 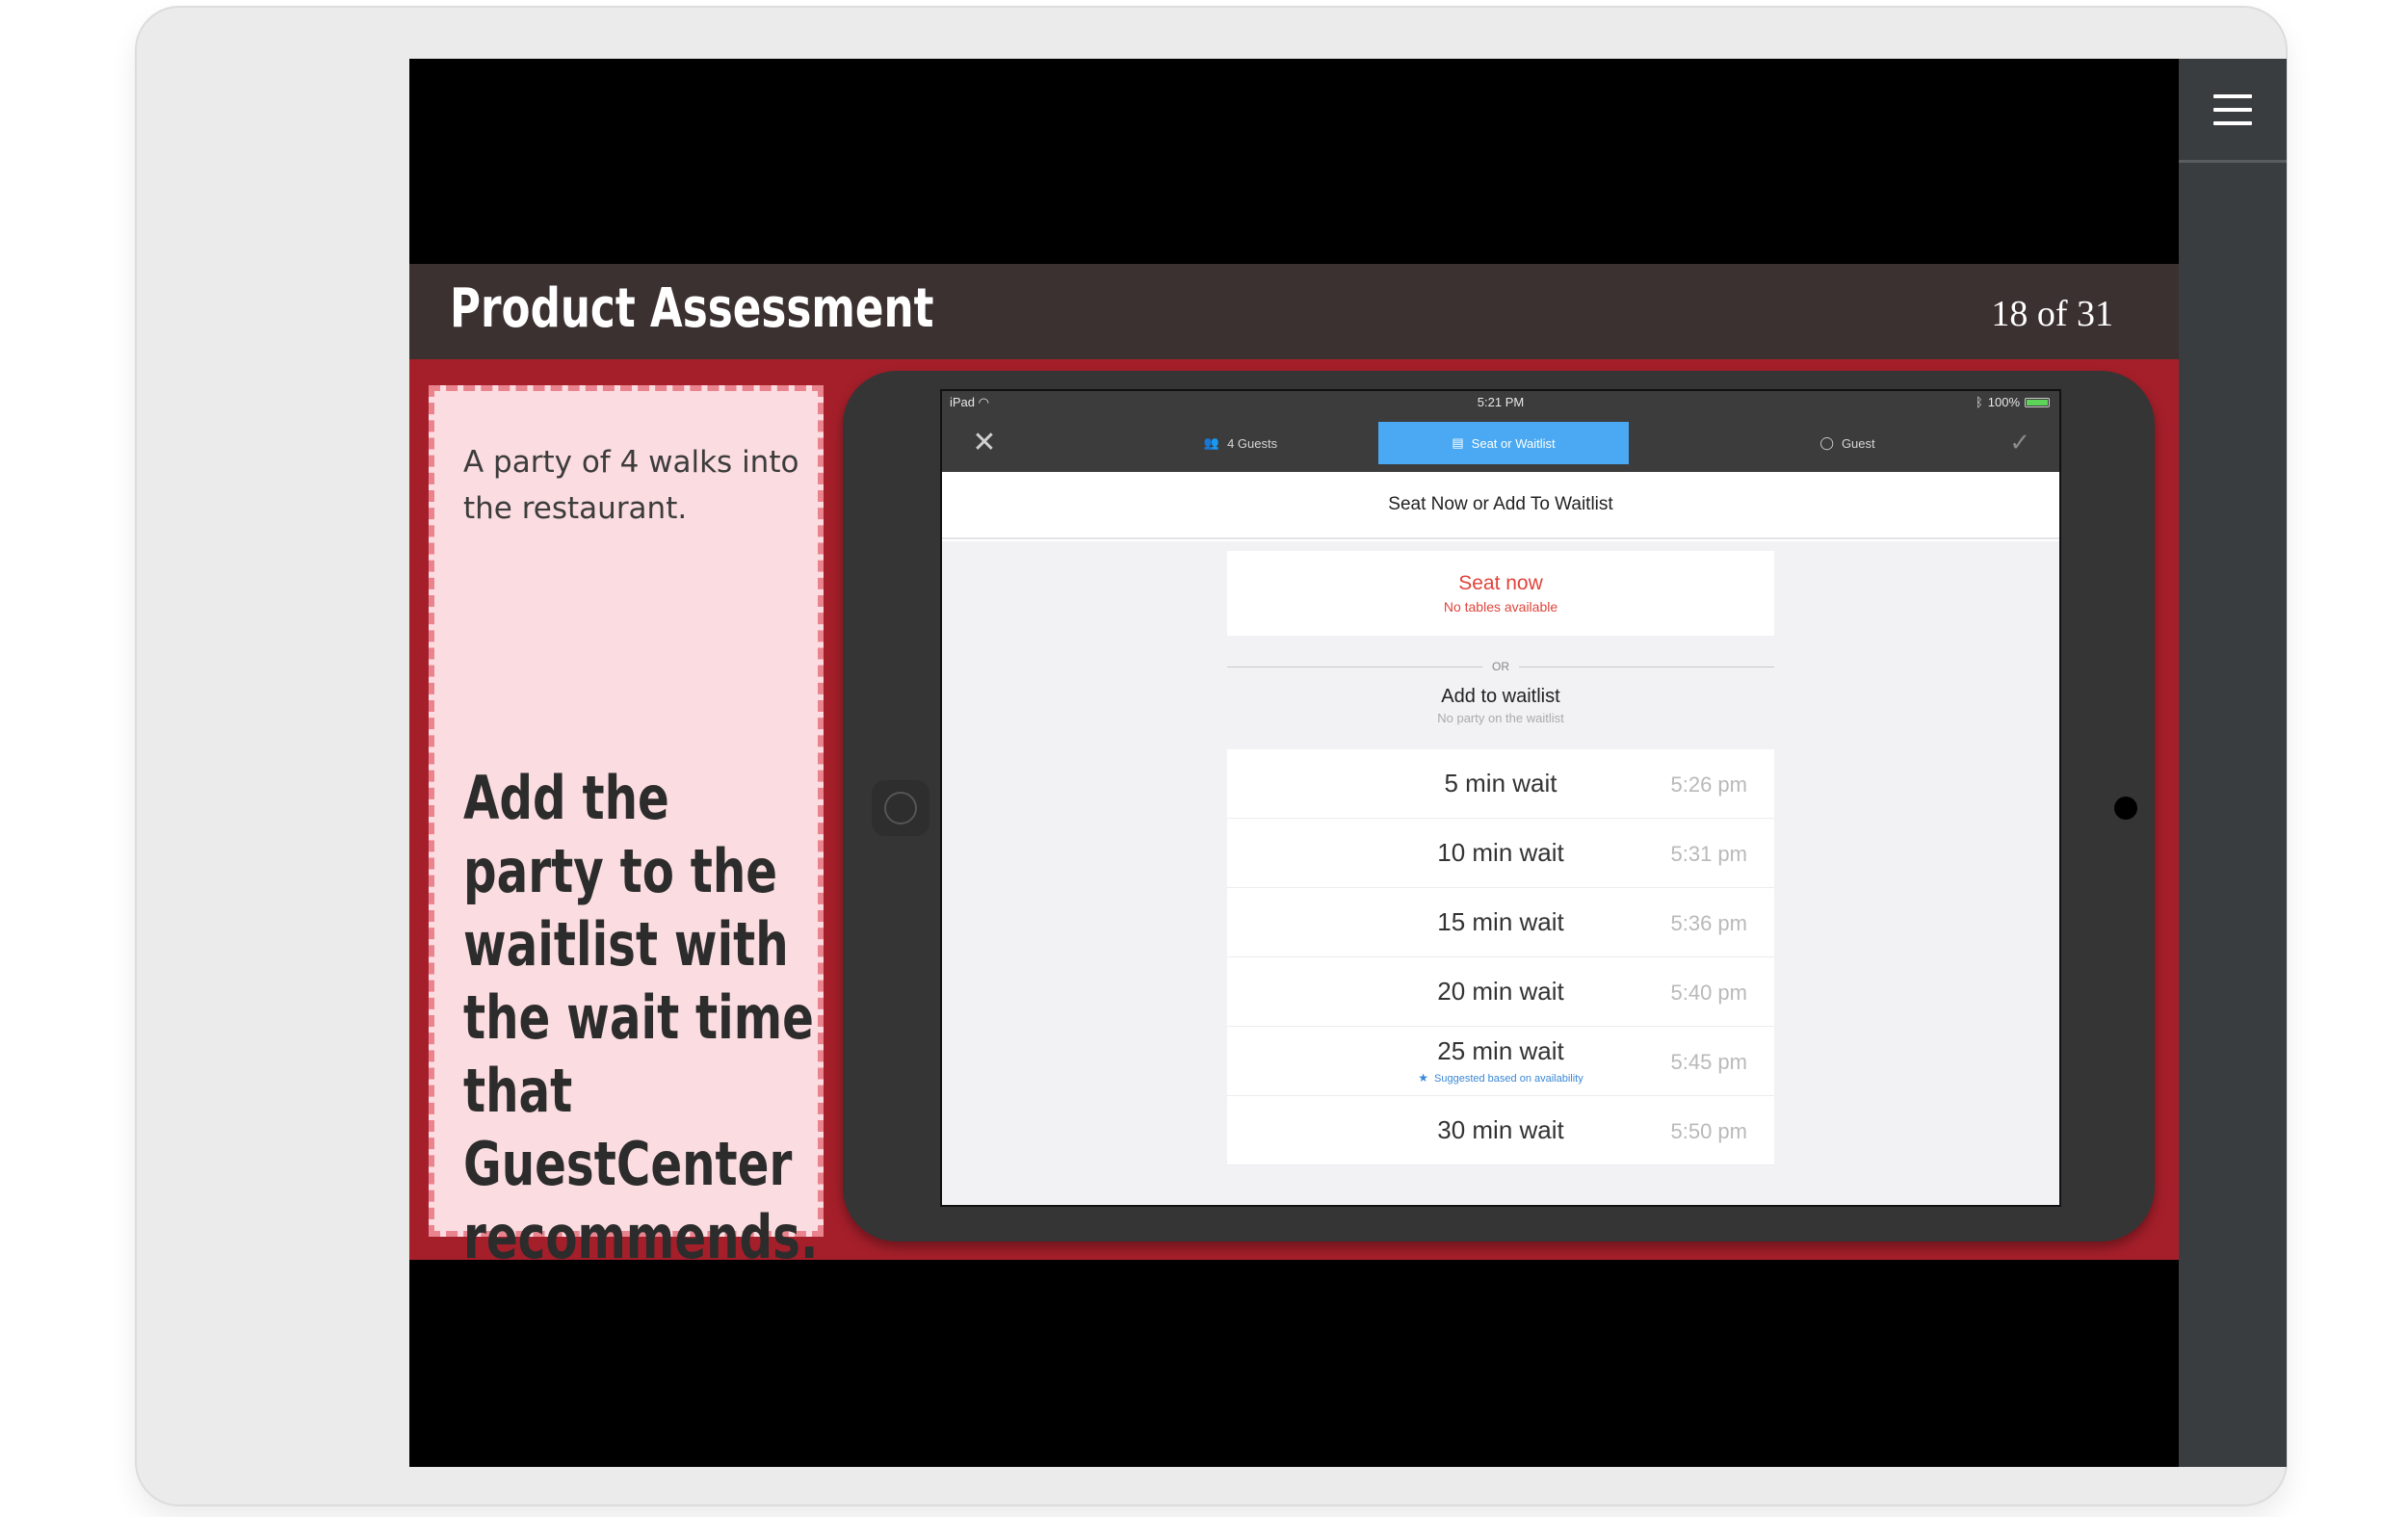 What do you see at coordinates (1979, 402) in the screenshot?
I see `bluetooth-icon: ᛒ` at bounding box center [1979, 402].